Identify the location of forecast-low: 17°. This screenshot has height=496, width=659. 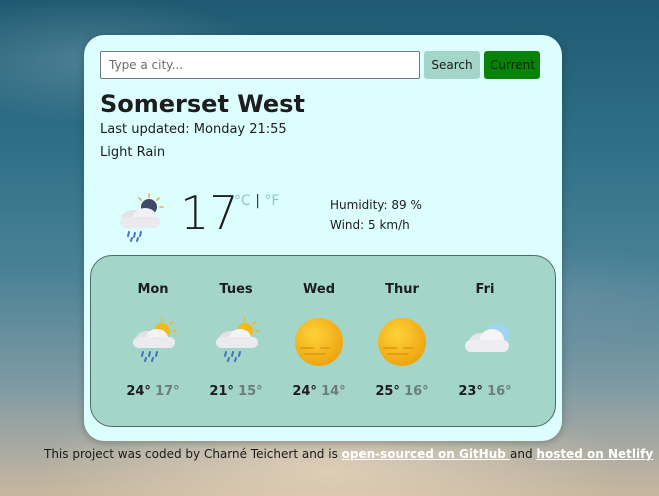
(167, 391).